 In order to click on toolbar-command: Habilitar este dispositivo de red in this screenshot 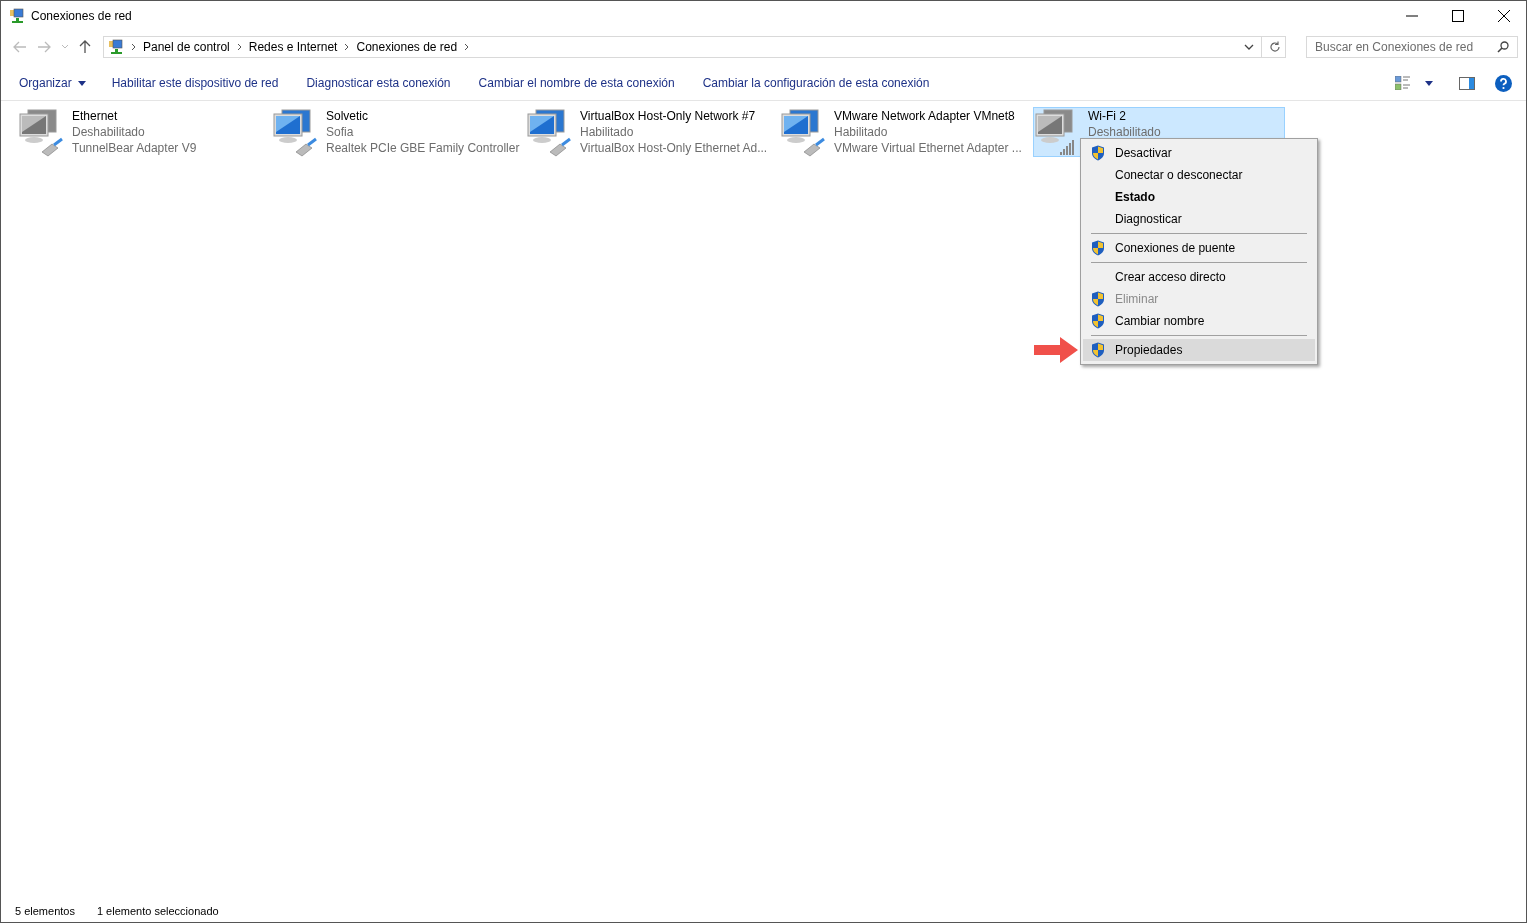, I will do `click(195, 83)`.